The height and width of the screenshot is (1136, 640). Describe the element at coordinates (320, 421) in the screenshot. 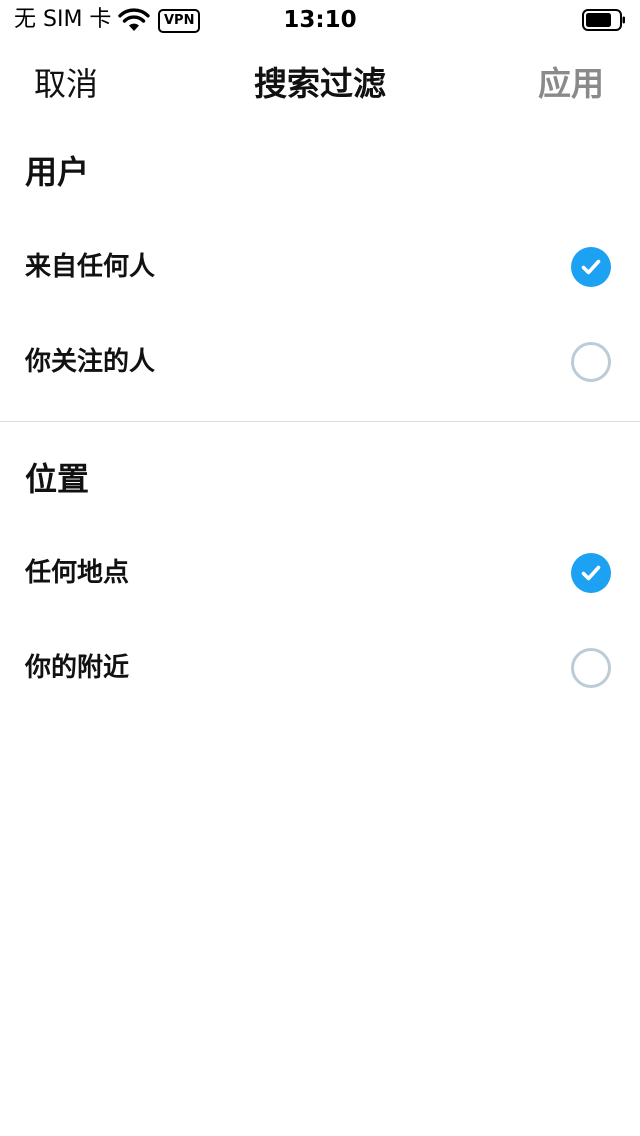

I see `section-divider` at that location.